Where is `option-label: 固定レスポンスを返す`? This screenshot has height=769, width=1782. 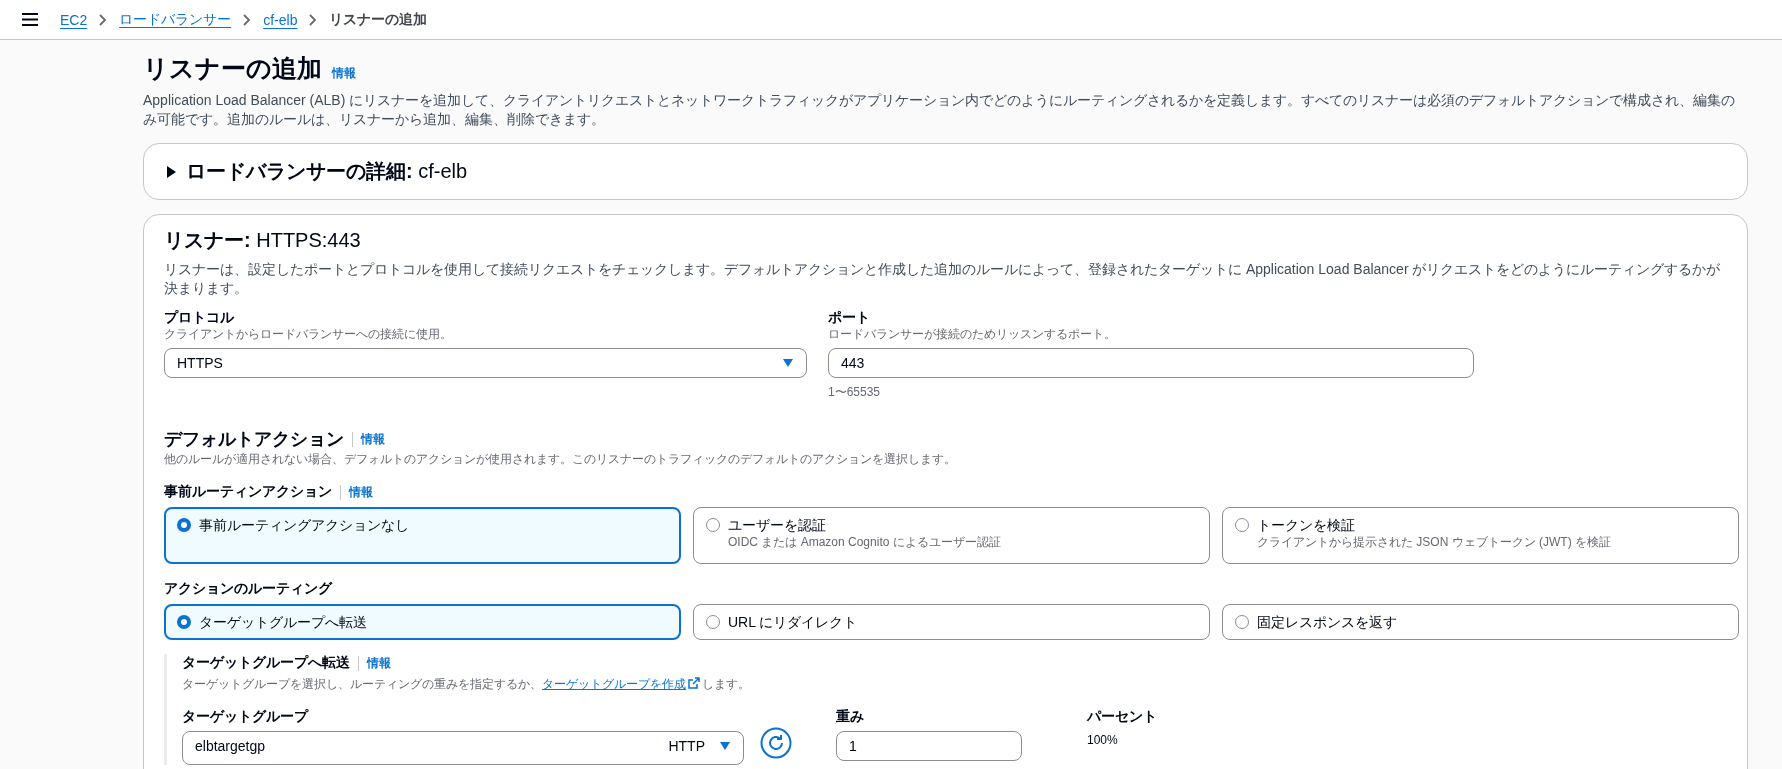
option-label: 固定レスポンスを返す is located at coordinates (1327, 622).